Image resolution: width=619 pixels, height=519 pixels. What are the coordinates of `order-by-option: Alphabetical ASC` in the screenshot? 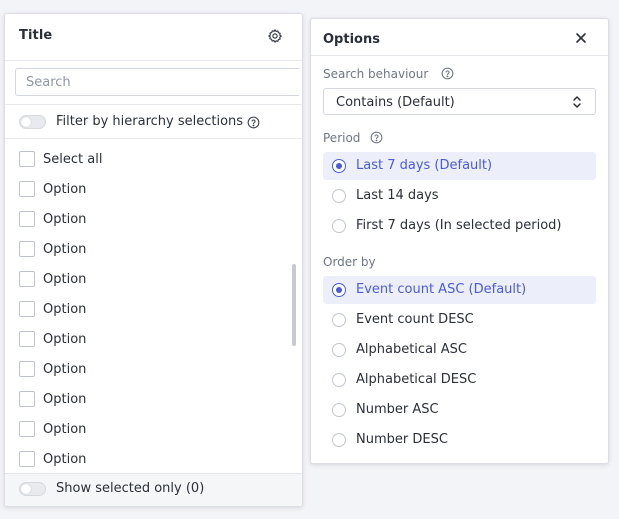 It's located at (459, 350).